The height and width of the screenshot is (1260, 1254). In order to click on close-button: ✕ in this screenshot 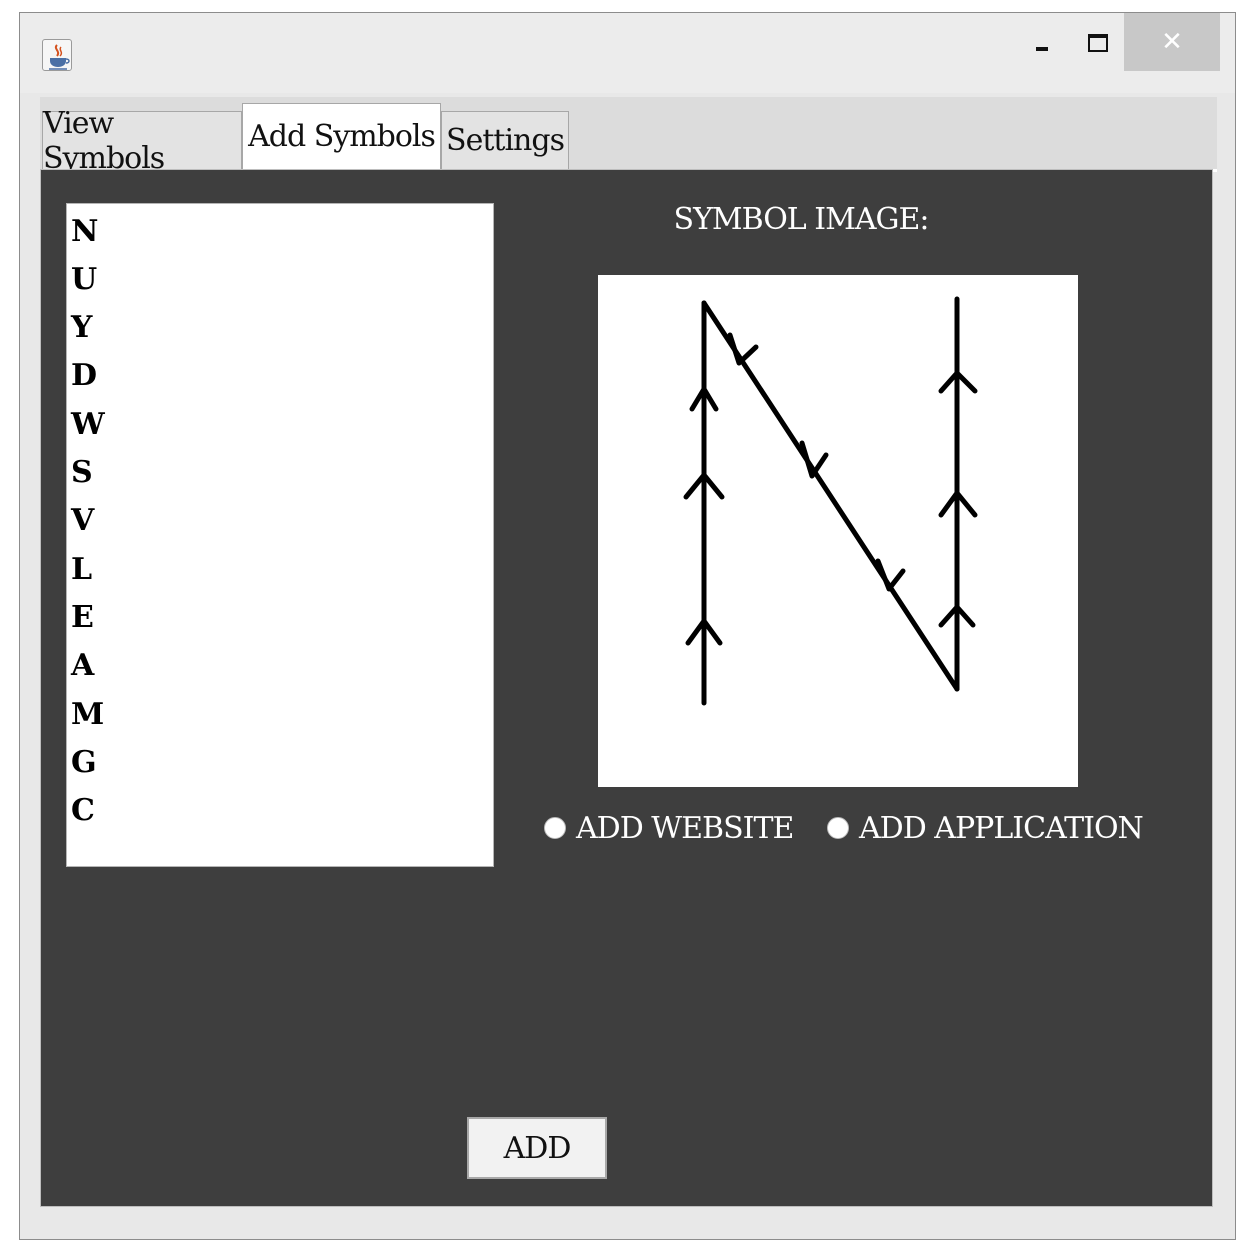, I will do `click(1172, 42)`.